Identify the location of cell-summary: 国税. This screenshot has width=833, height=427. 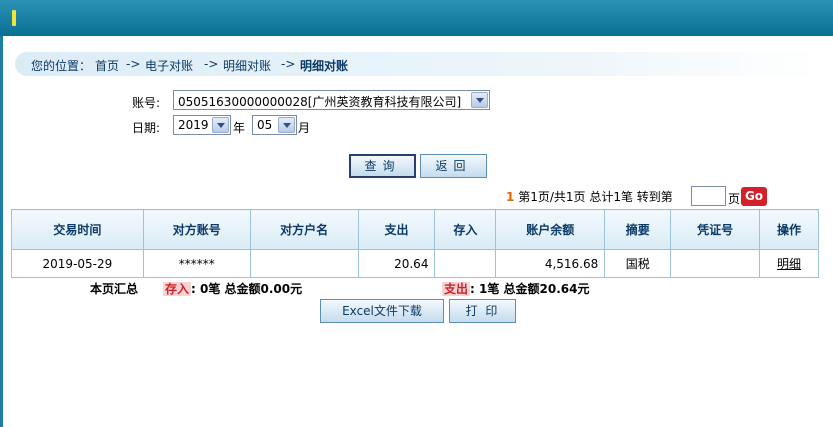
(638, 263).